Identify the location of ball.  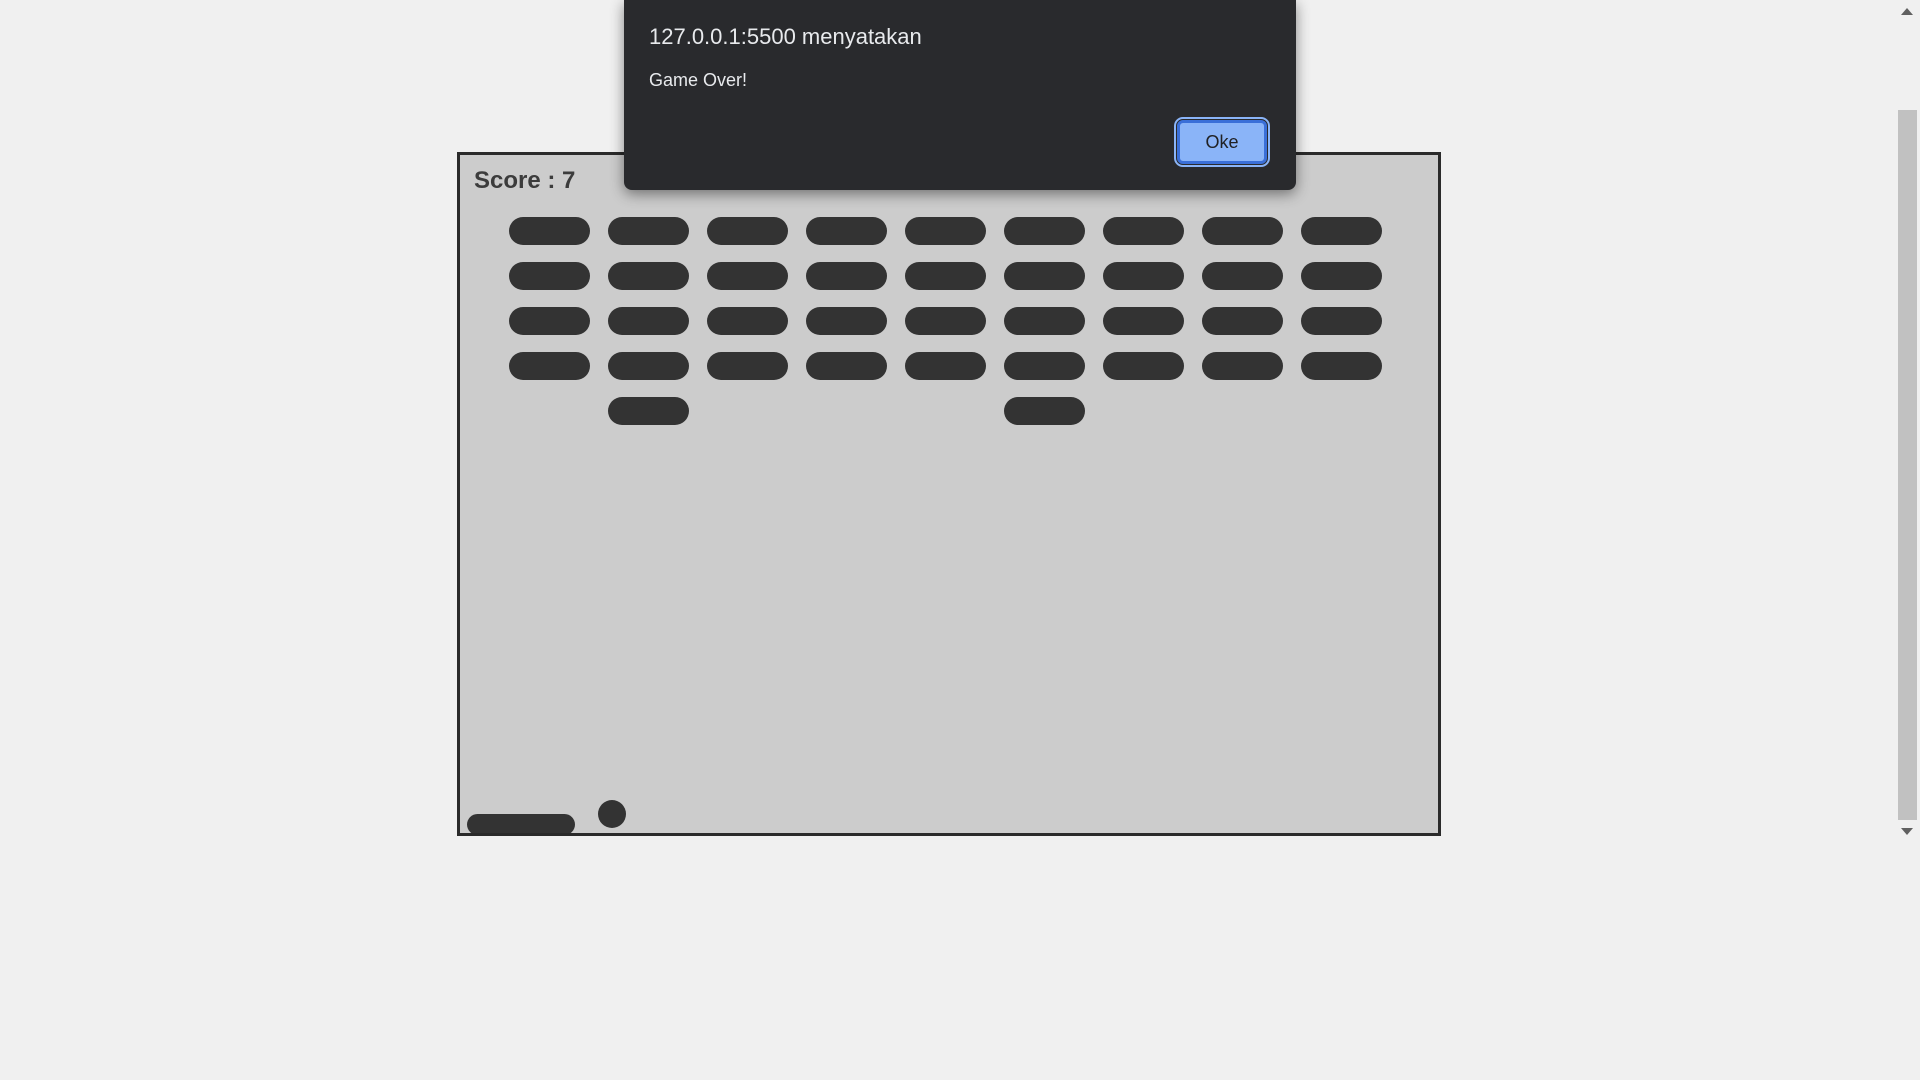
(612, 814).